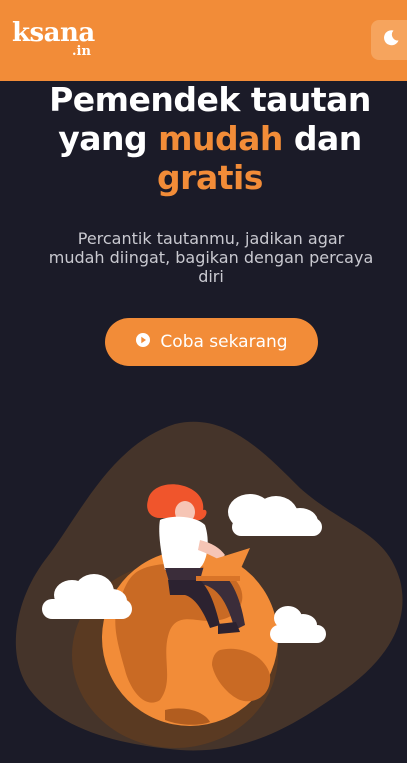 This screenshot has height=763, width=407. What do you see at coordinates (210, 138) in the screenshot?
I see `hero-title: Pemendek tautan yang mudah dan gratis` at bounding box center [210, 138].